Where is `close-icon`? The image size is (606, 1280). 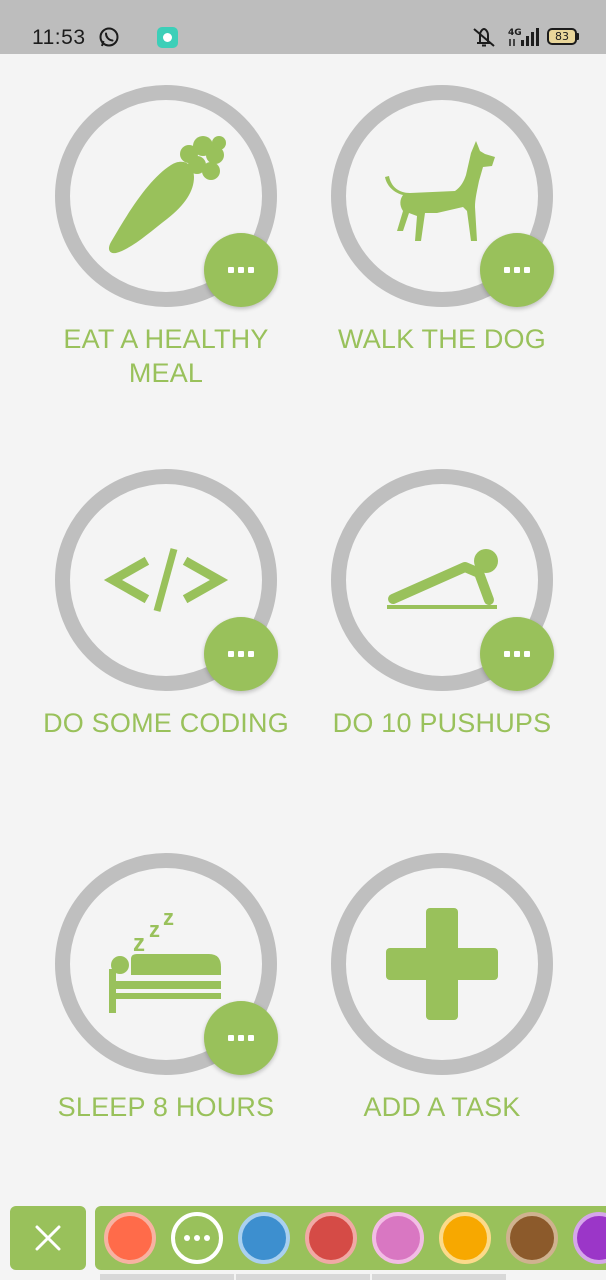
close-icon is located at coordinates (48, 1238).